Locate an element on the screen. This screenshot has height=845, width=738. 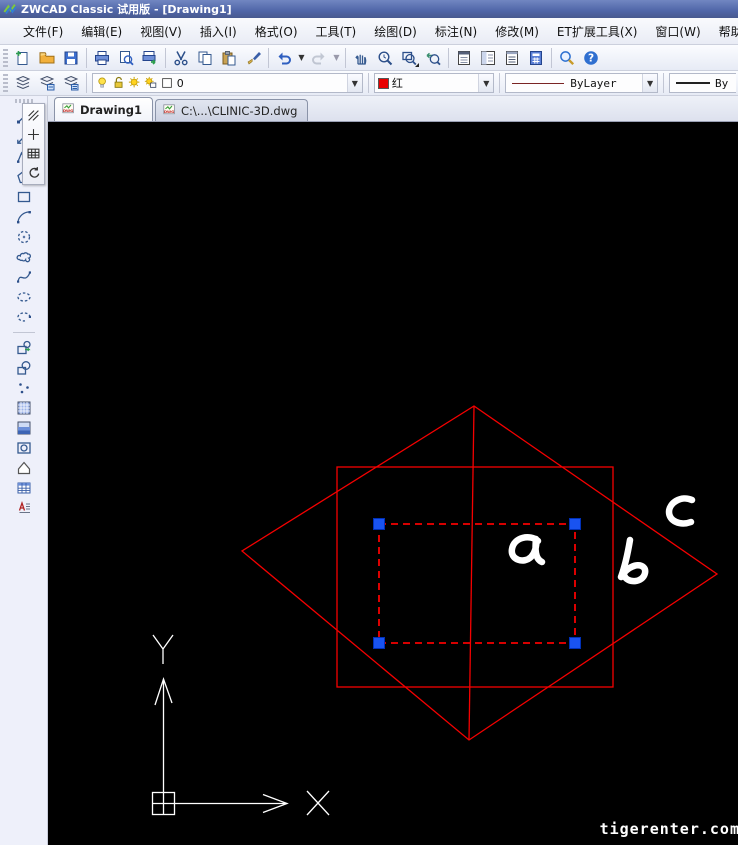
menu-item-5: 格式(O) is located at coordinates (276, 31).